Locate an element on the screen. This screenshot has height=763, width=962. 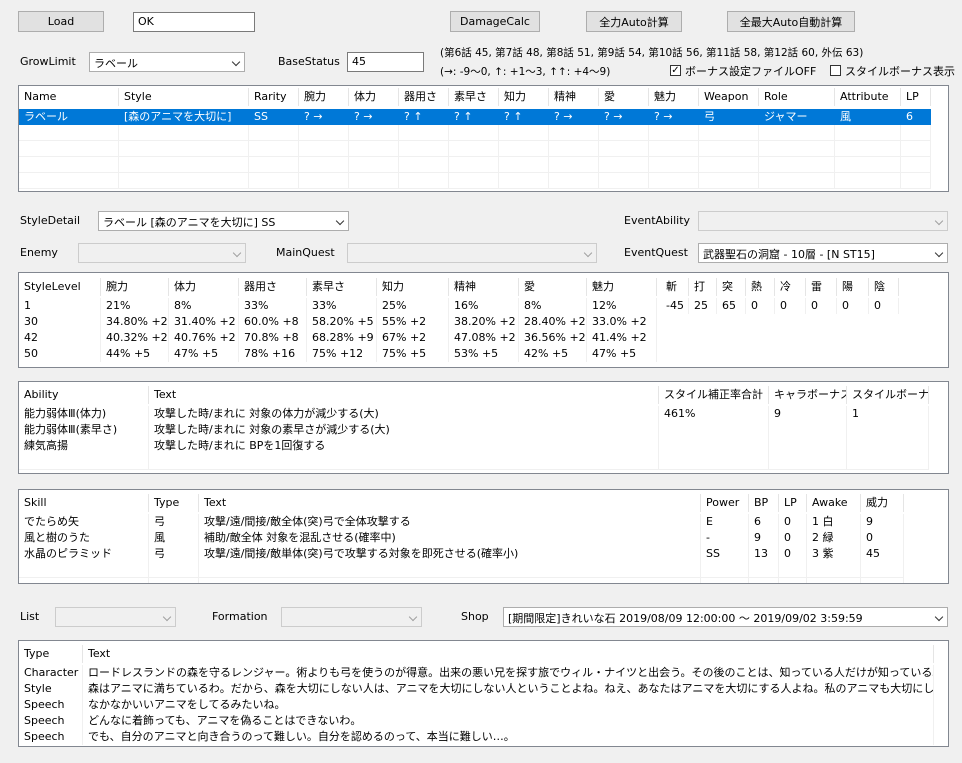
full-auto-button: 全力Auto計算 is located at coordinates (634, 21).